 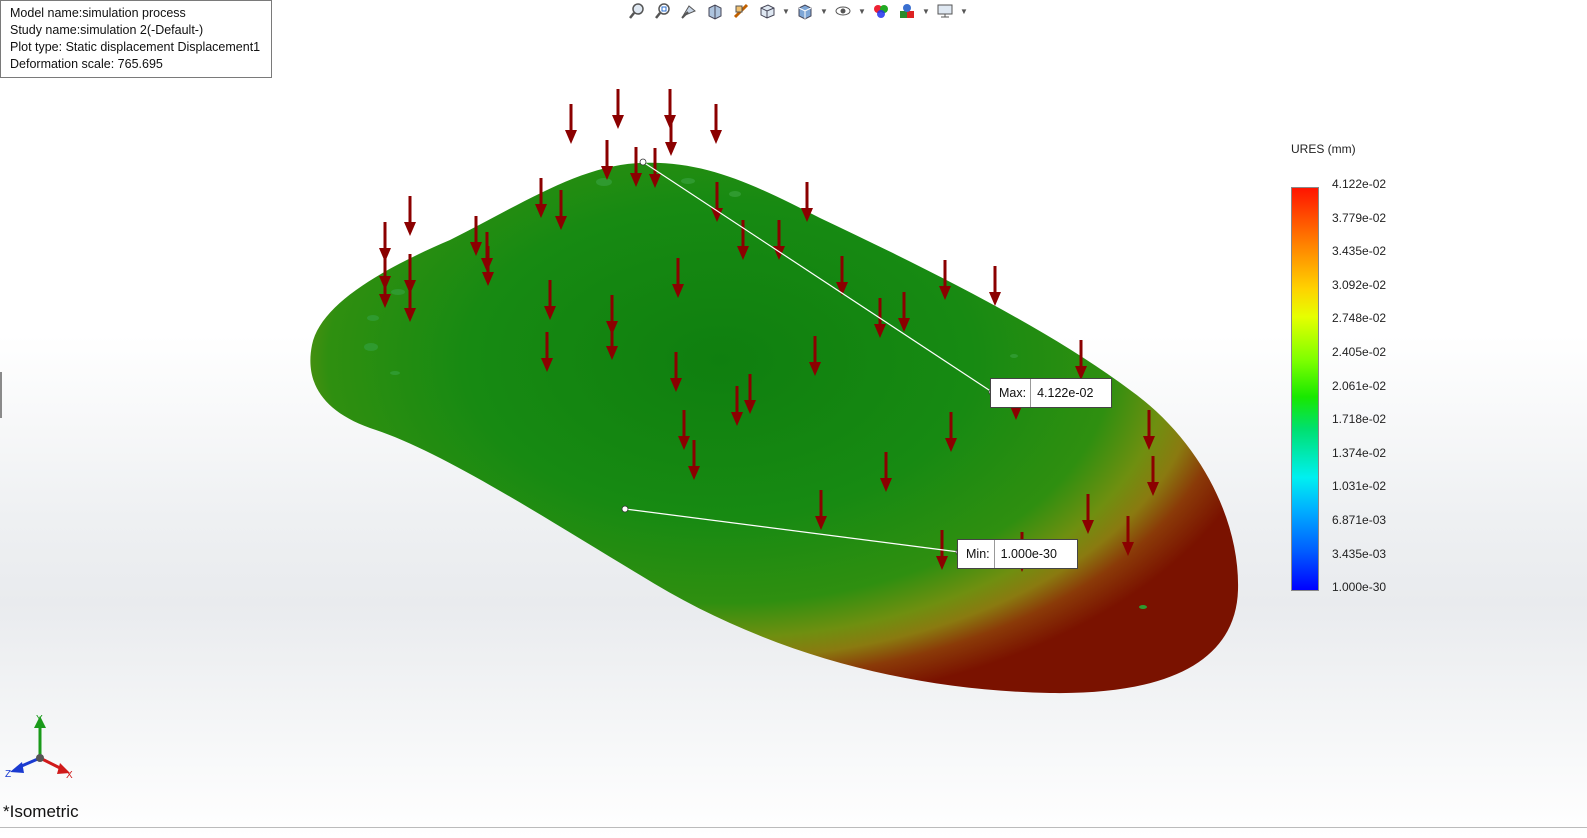 What do you see at coordinates (8, 774) in the screenshot?
I see `triad-z-label: Z` at bounding box center [8, 774].